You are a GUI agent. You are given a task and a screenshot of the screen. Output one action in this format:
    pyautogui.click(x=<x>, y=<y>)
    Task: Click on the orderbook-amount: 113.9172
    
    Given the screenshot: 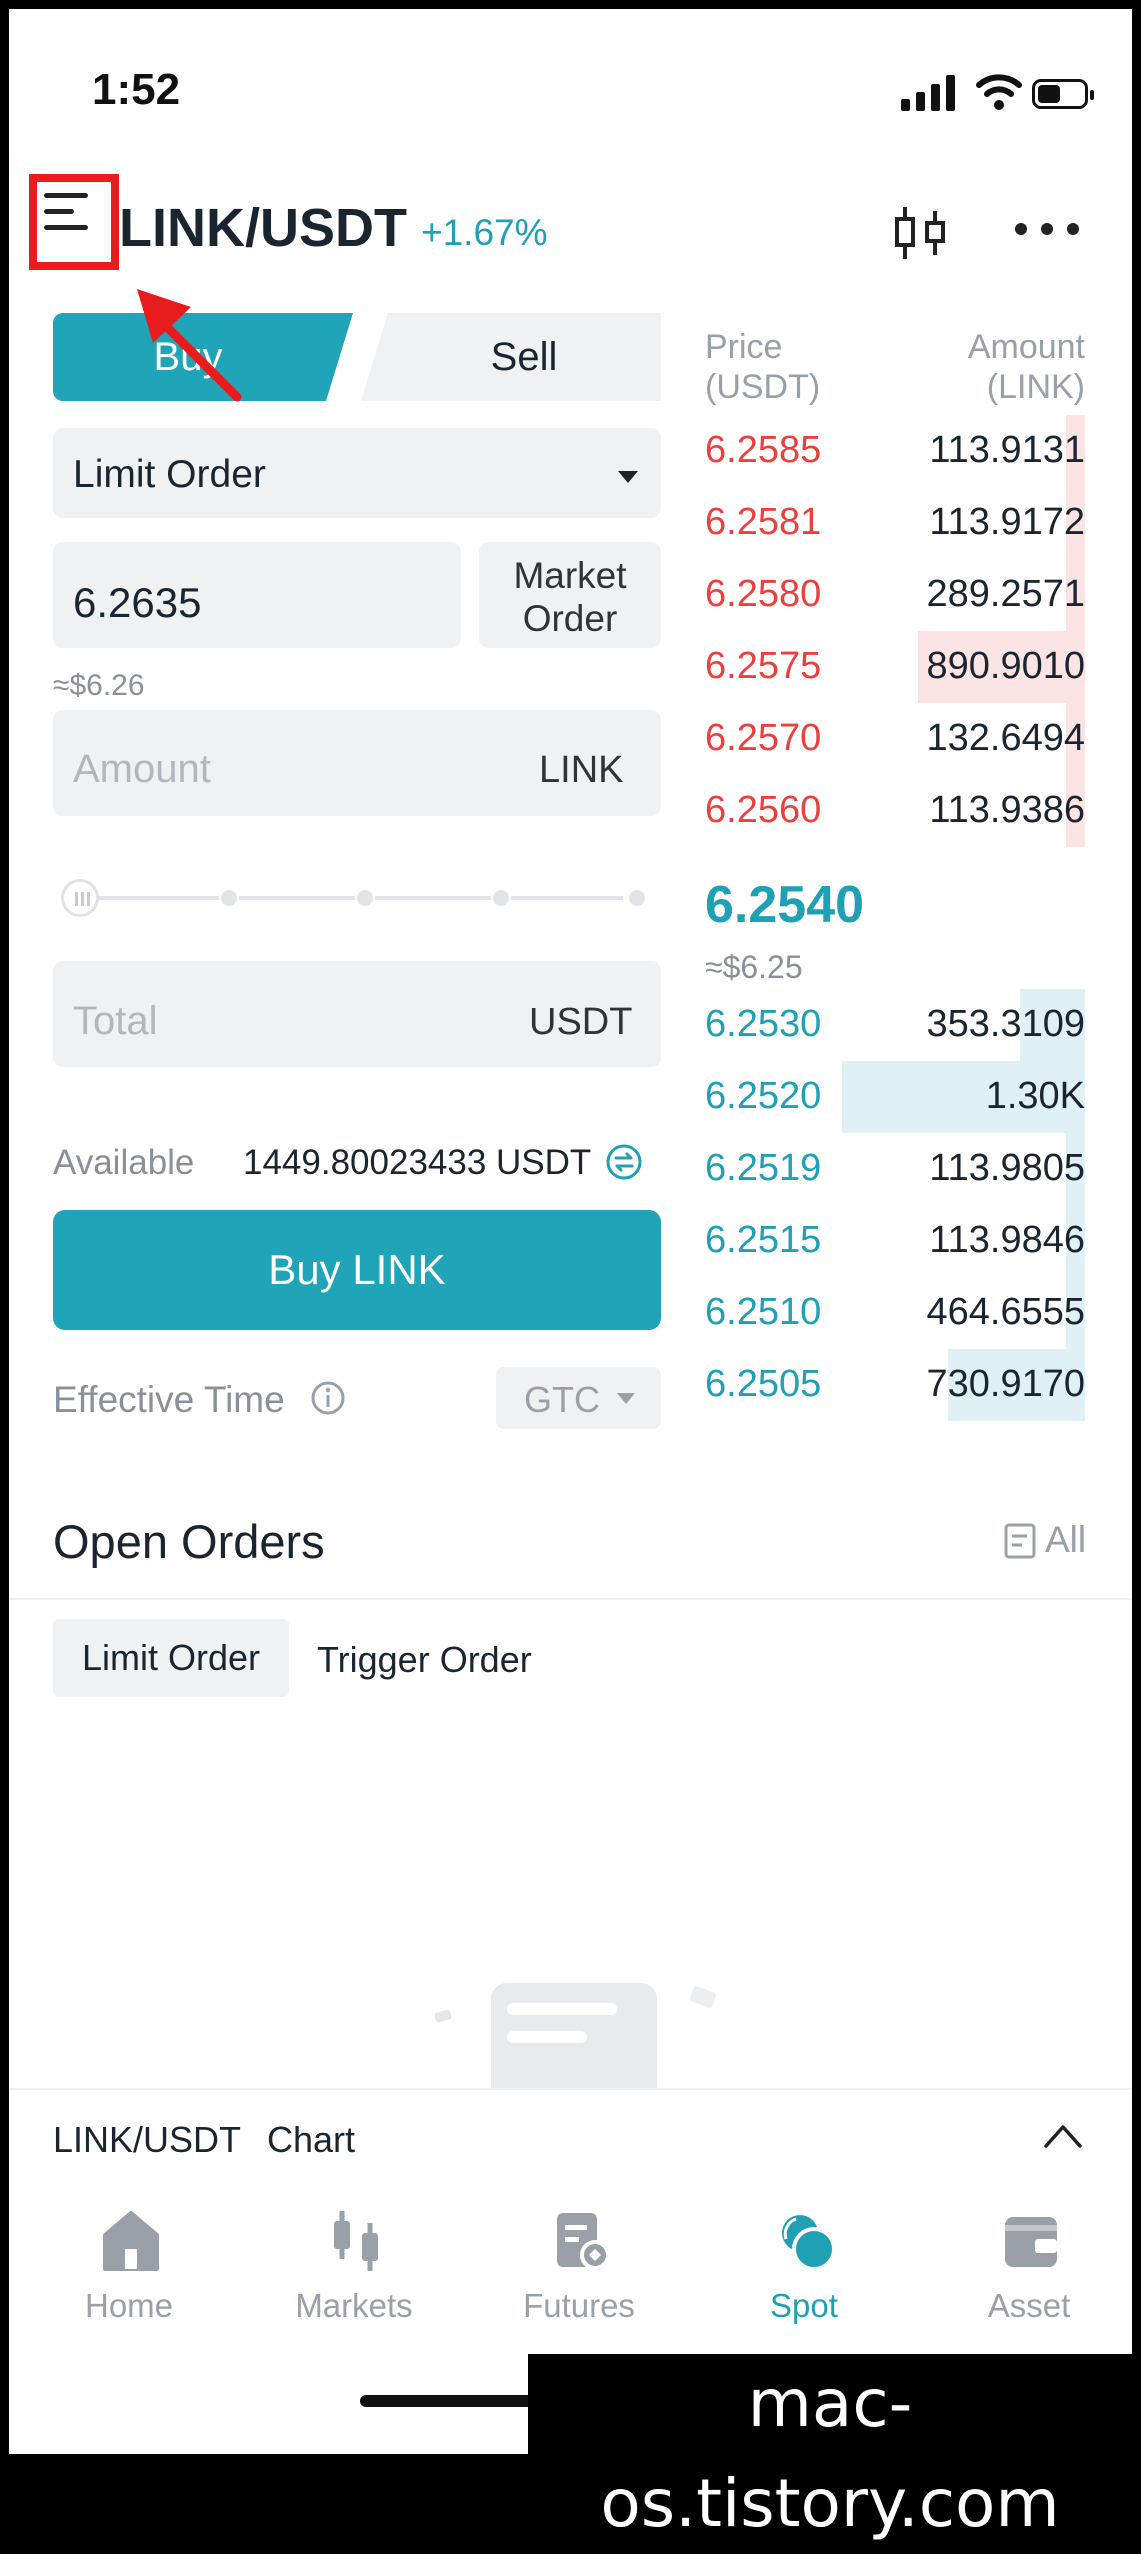 What is the action you would take?
    pyautogui.click(x=1007, y=522)
    